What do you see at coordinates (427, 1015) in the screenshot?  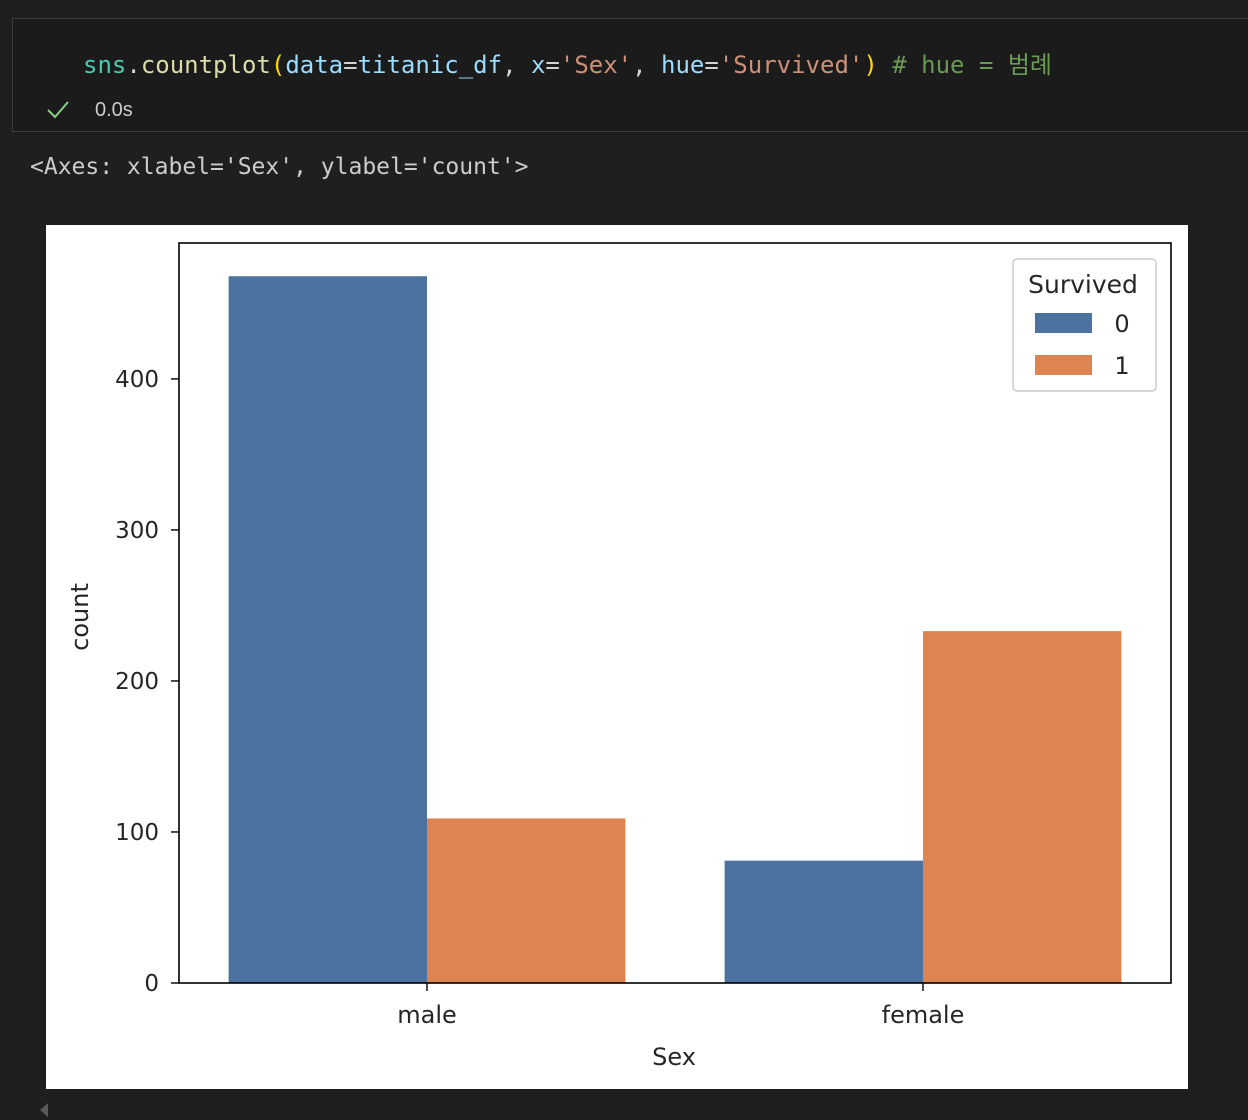 I see `x-tick-label-male: male` at bounding box center [427, 1015].